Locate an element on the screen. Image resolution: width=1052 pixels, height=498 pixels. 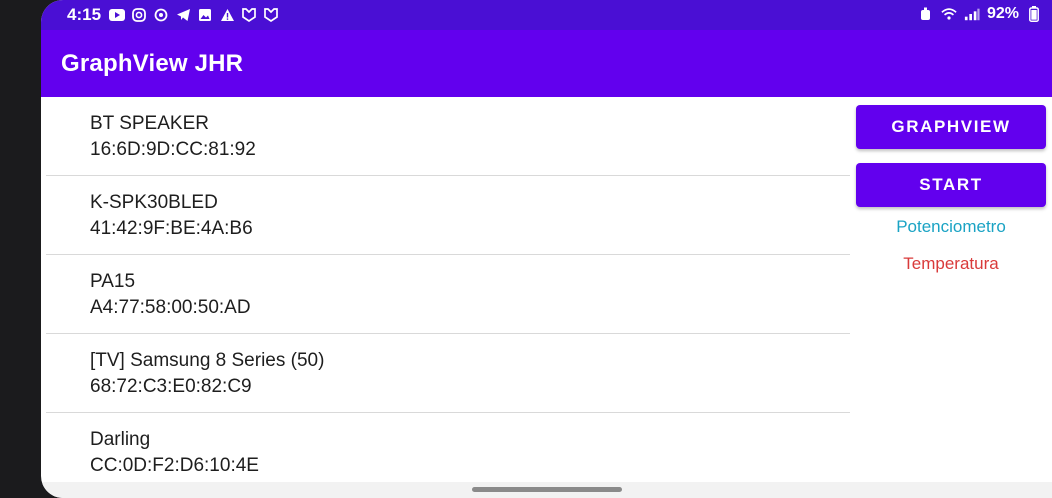
device-mac-address: A4:77:58:00:50:AD is located at coordinates (170, 307).